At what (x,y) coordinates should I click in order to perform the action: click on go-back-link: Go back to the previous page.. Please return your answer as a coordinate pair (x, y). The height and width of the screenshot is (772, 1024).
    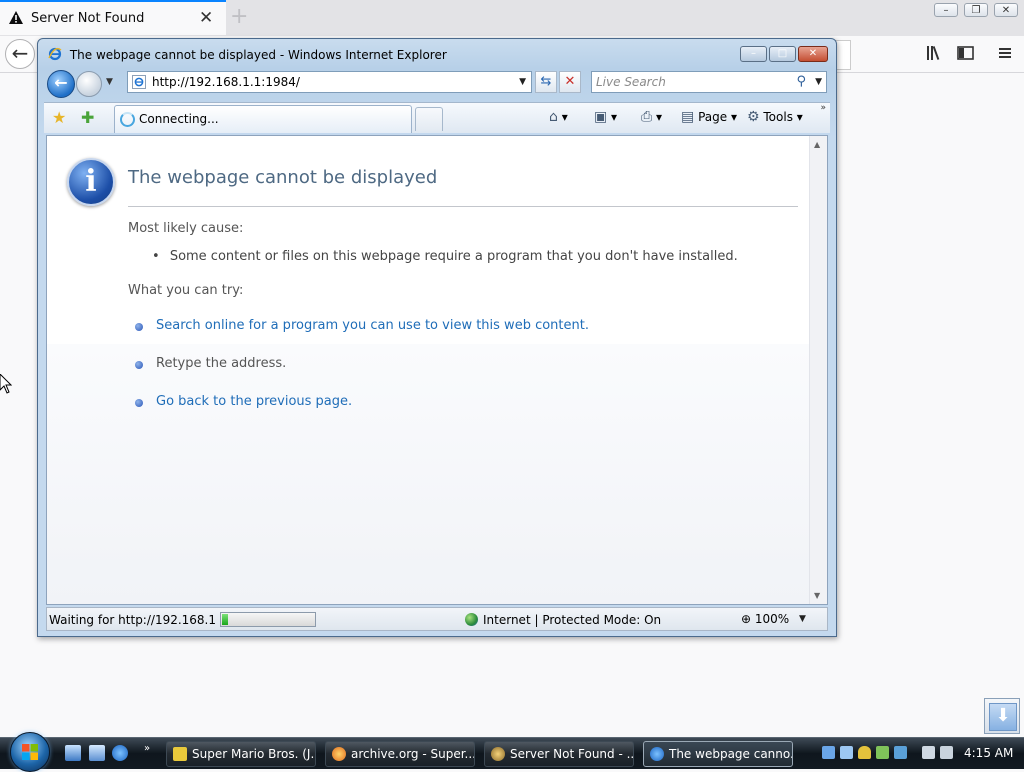
    Looking at the image, I should click on (254, 401).